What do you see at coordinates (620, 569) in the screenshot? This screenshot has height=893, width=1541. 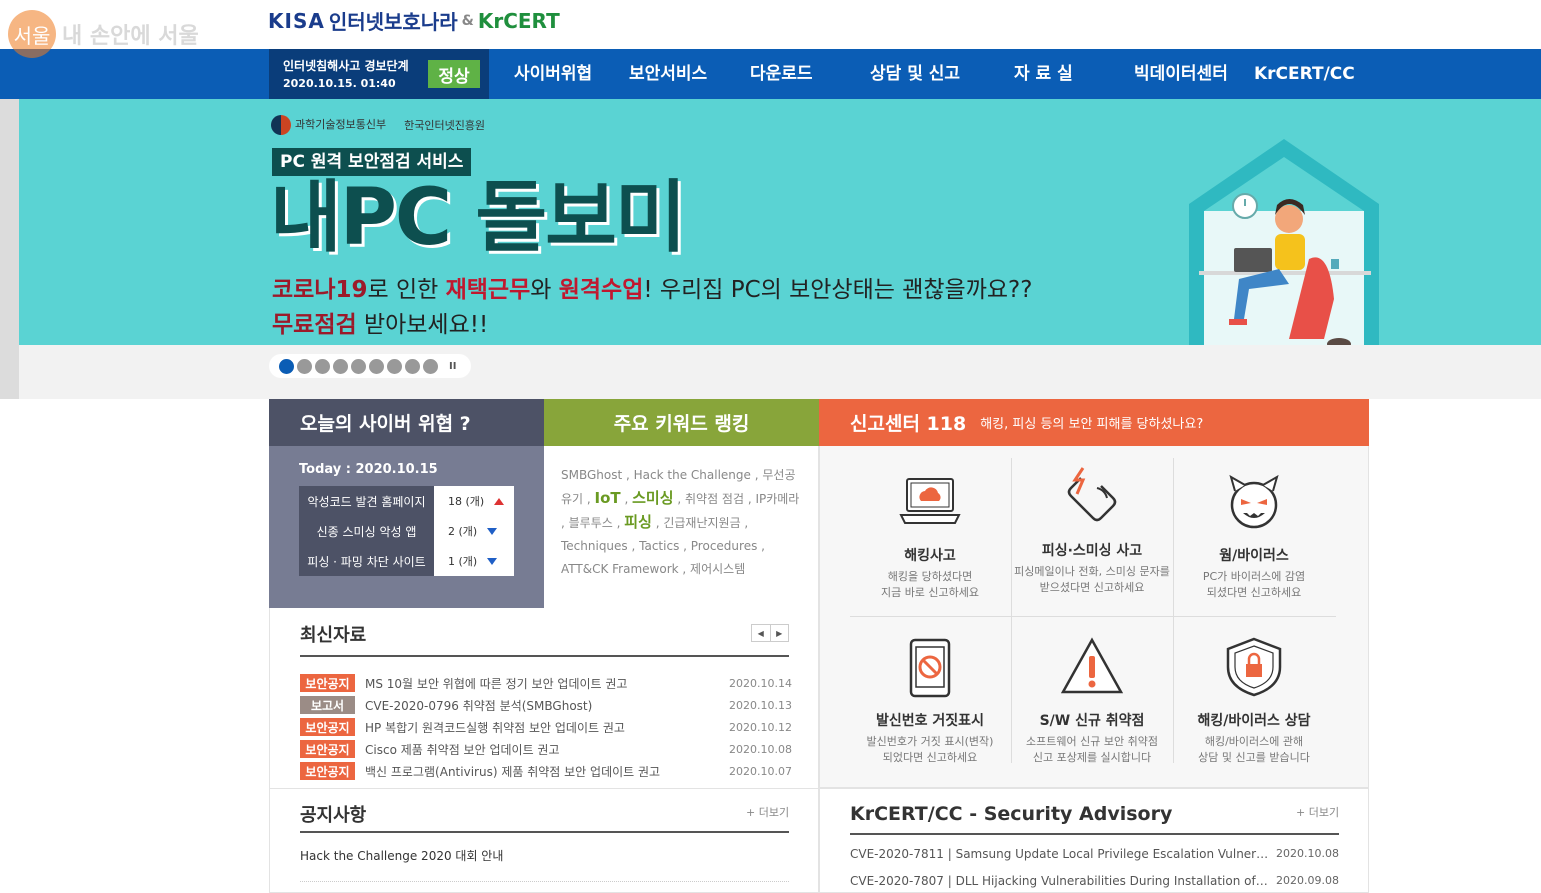 I see `keyword-link: ATT&CK Framework` at bounding box center [620, 569].